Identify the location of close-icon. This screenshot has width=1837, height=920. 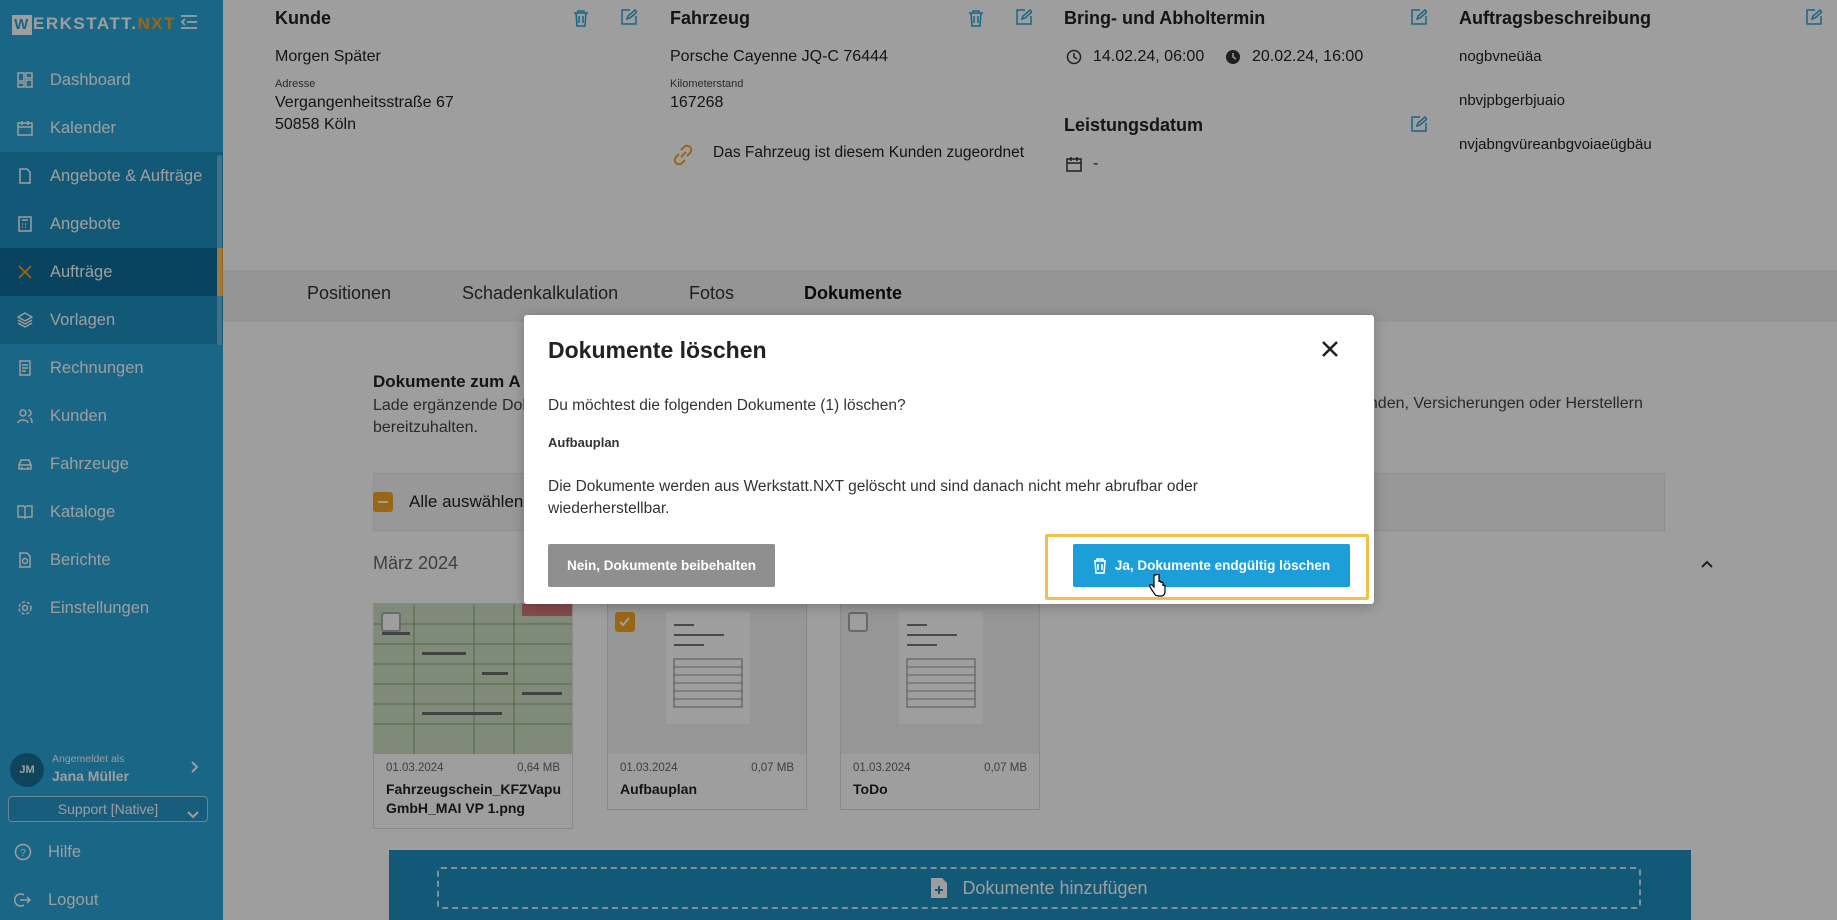
(1331, 350).